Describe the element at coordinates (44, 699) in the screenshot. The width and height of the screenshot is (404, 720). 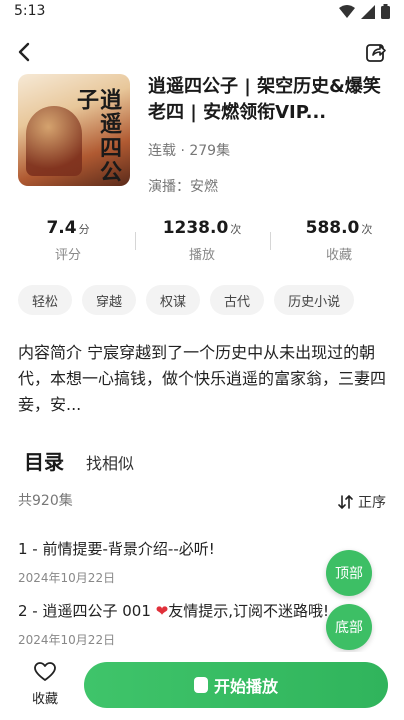
I see `favorite-label: 收藏` at that location.